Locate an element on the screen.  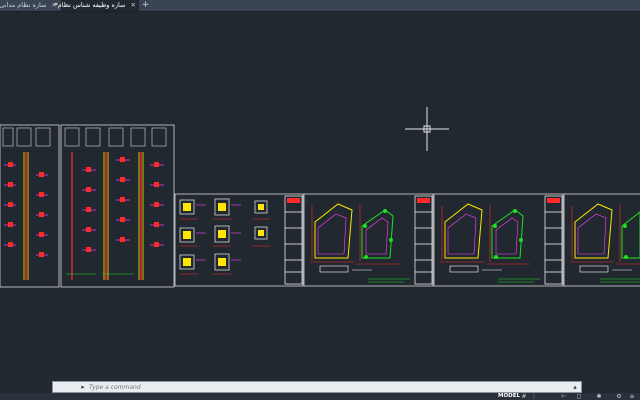
chevron-up-icon: ▴ is located at coordinates (575, 387).